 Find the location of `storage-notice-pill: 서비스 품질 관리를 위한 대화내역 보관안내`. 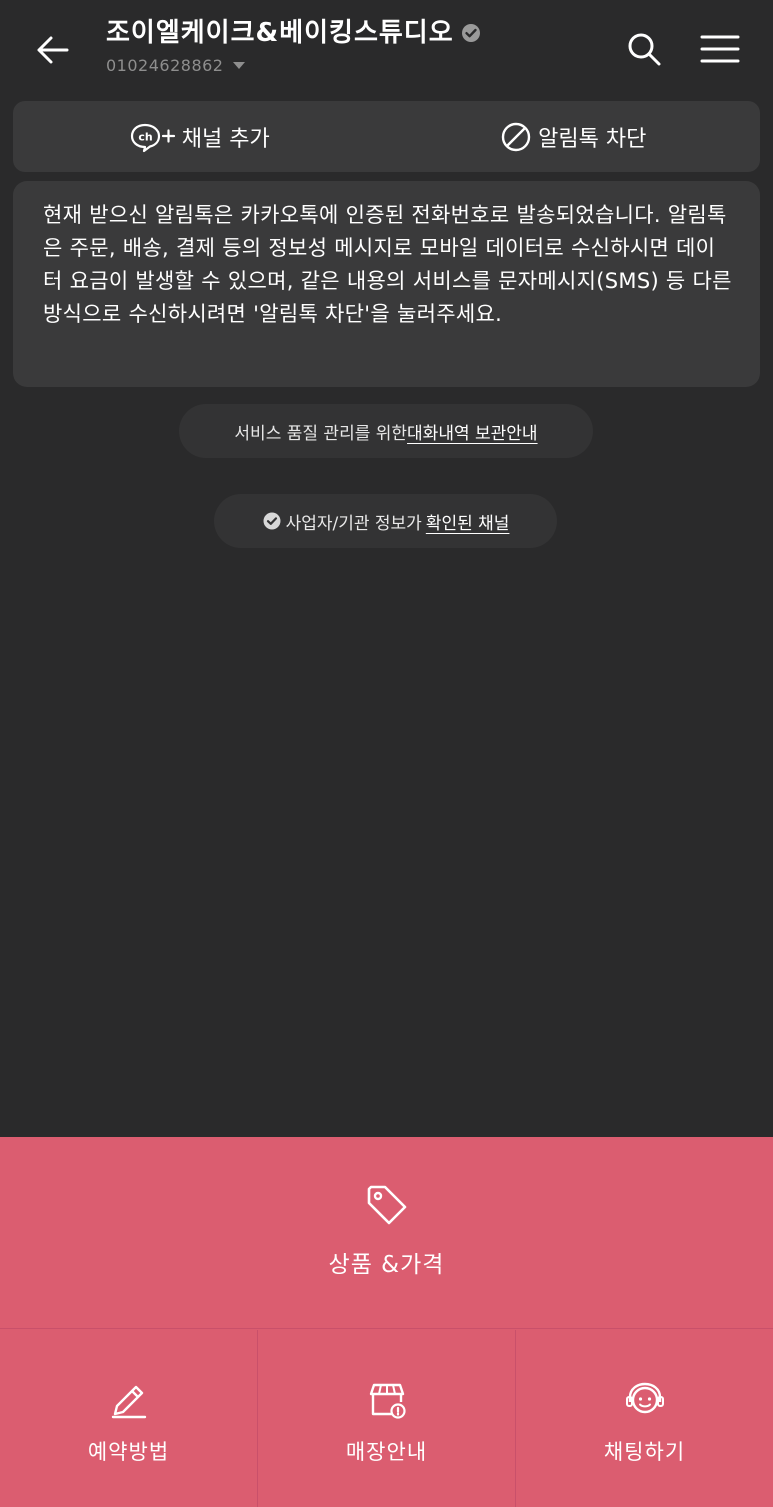

storage-notice-pill: 서비스 품질 관리를 위한 대화내역 보관안내 is located at coordinates (386, 431).